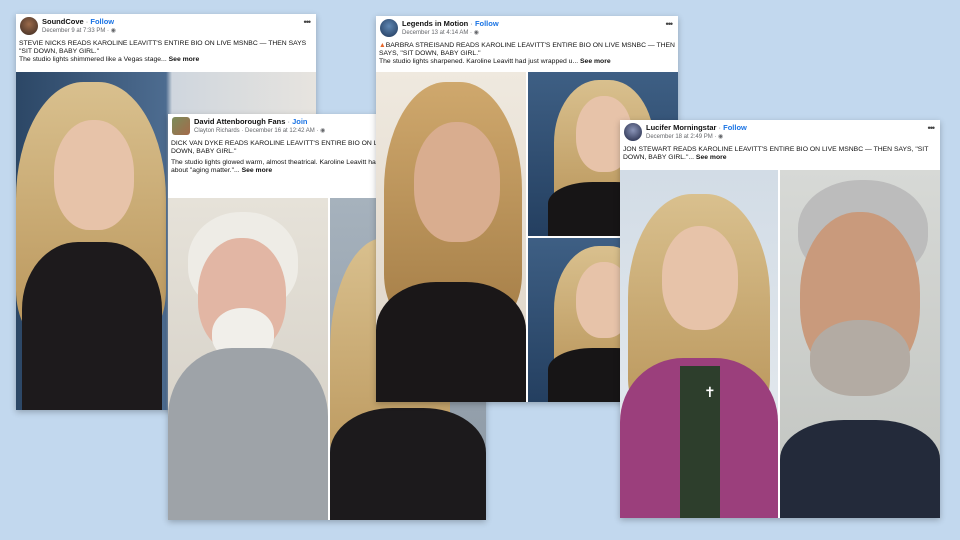  Describe the element at coordinates (280, 131) in the screenshot. I see `post-date: December 16 at 12:42 AM` at that location.